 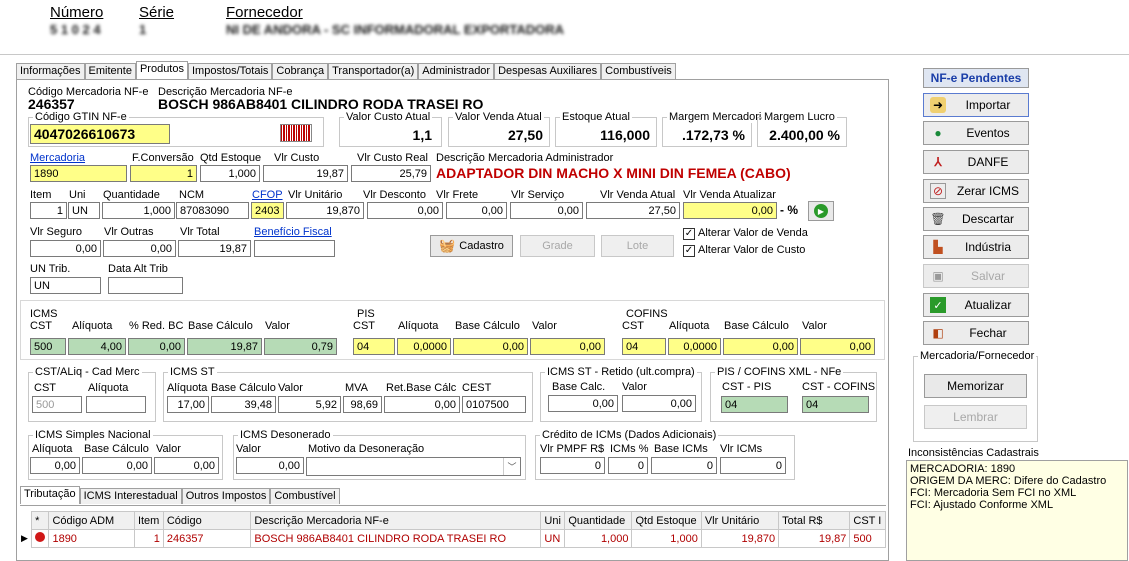 I want to click on credito-pmpf-field: 0, so click(x=572, y=465).